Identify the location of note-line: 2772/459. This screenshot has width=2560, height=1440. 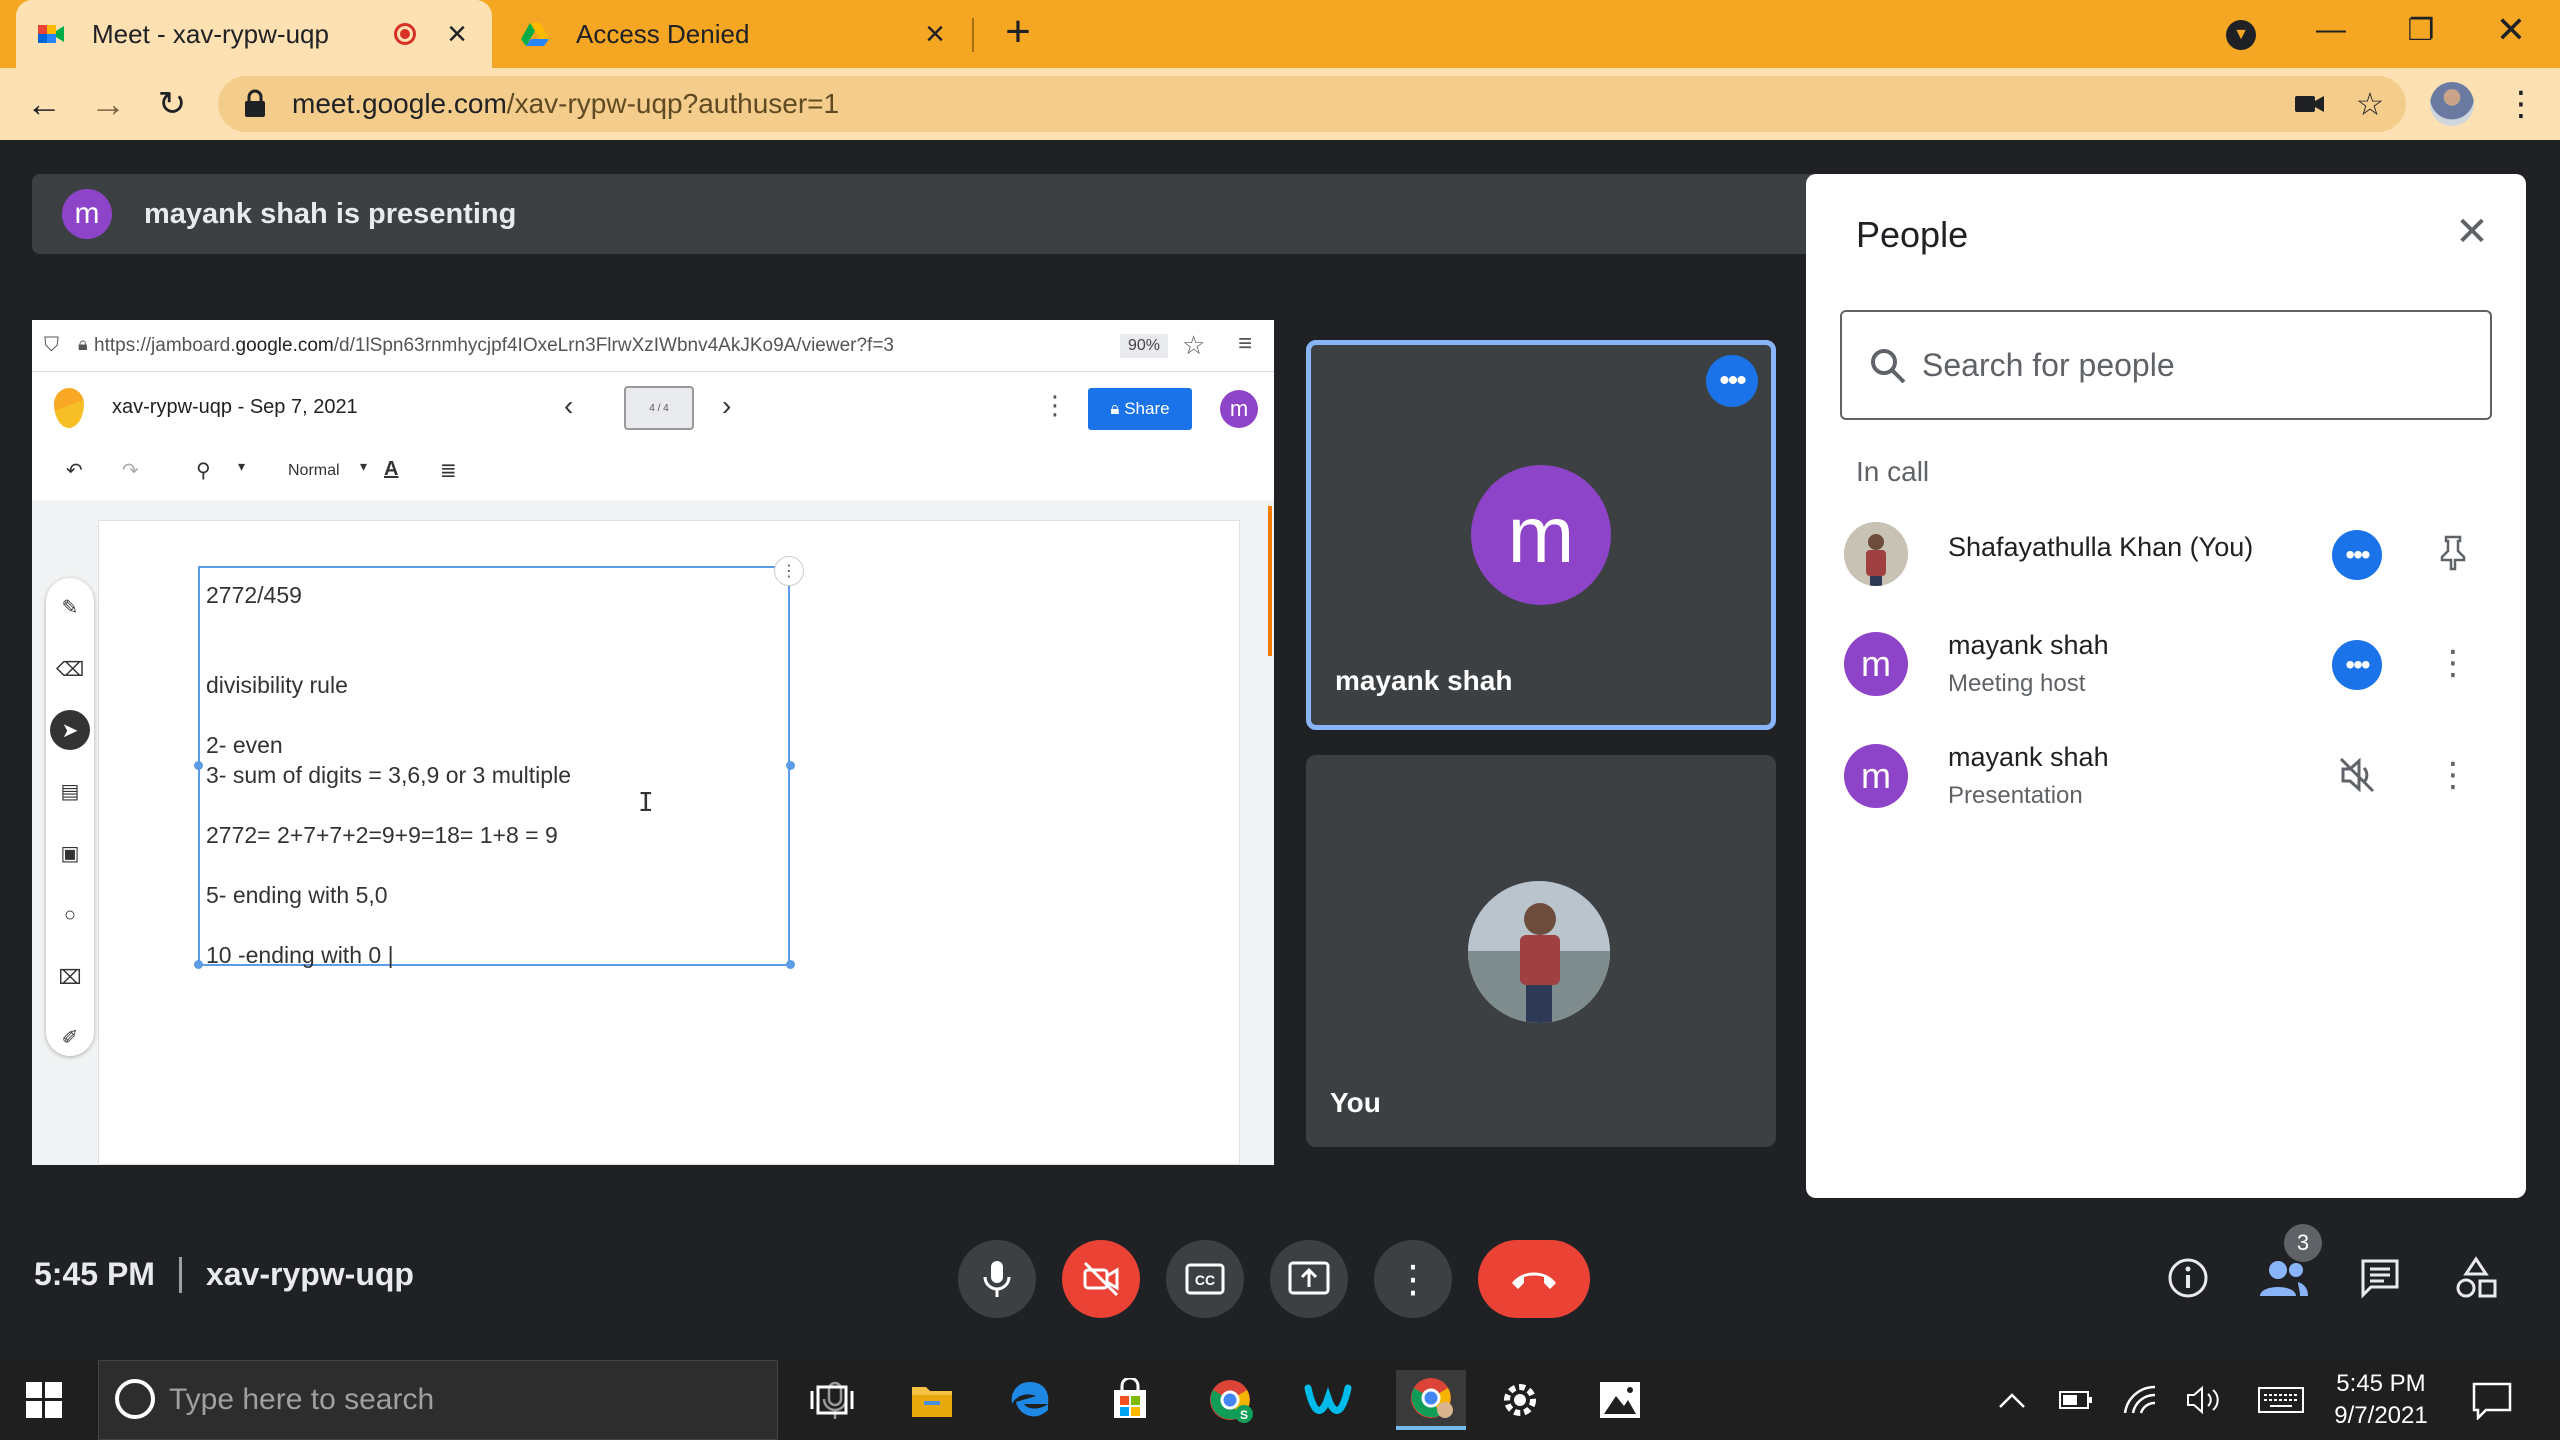
(254, 595).